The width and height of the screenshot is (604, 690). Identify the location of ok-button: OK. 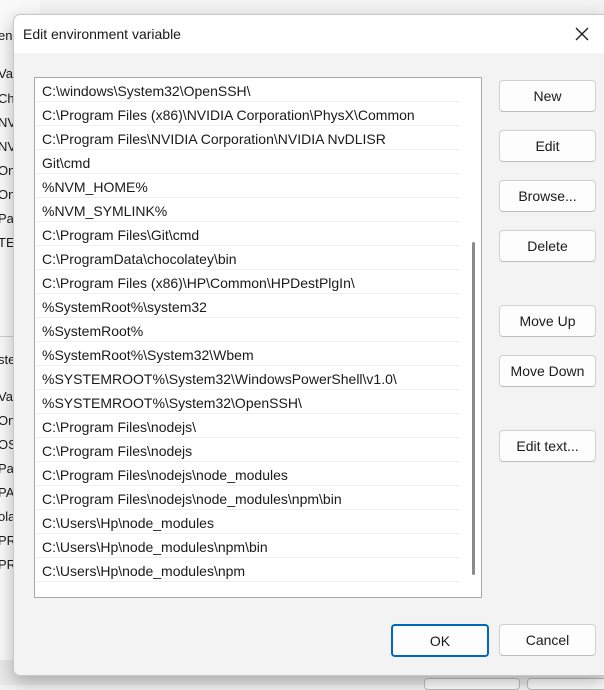
(440, 640).